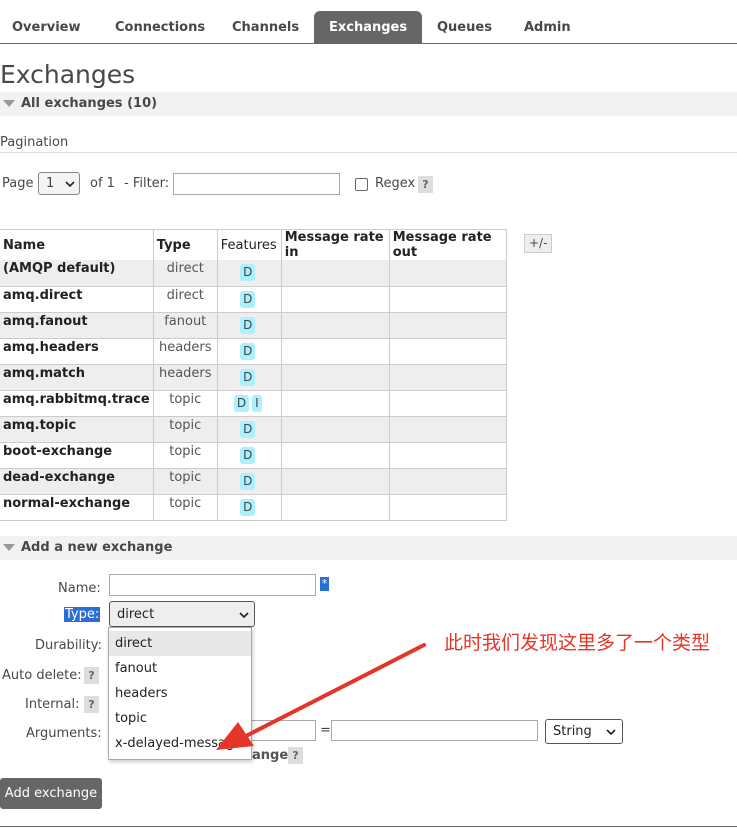 The width and height of the screenshot is (737, 828). I want to click on footer-rule, so click(368, 826).